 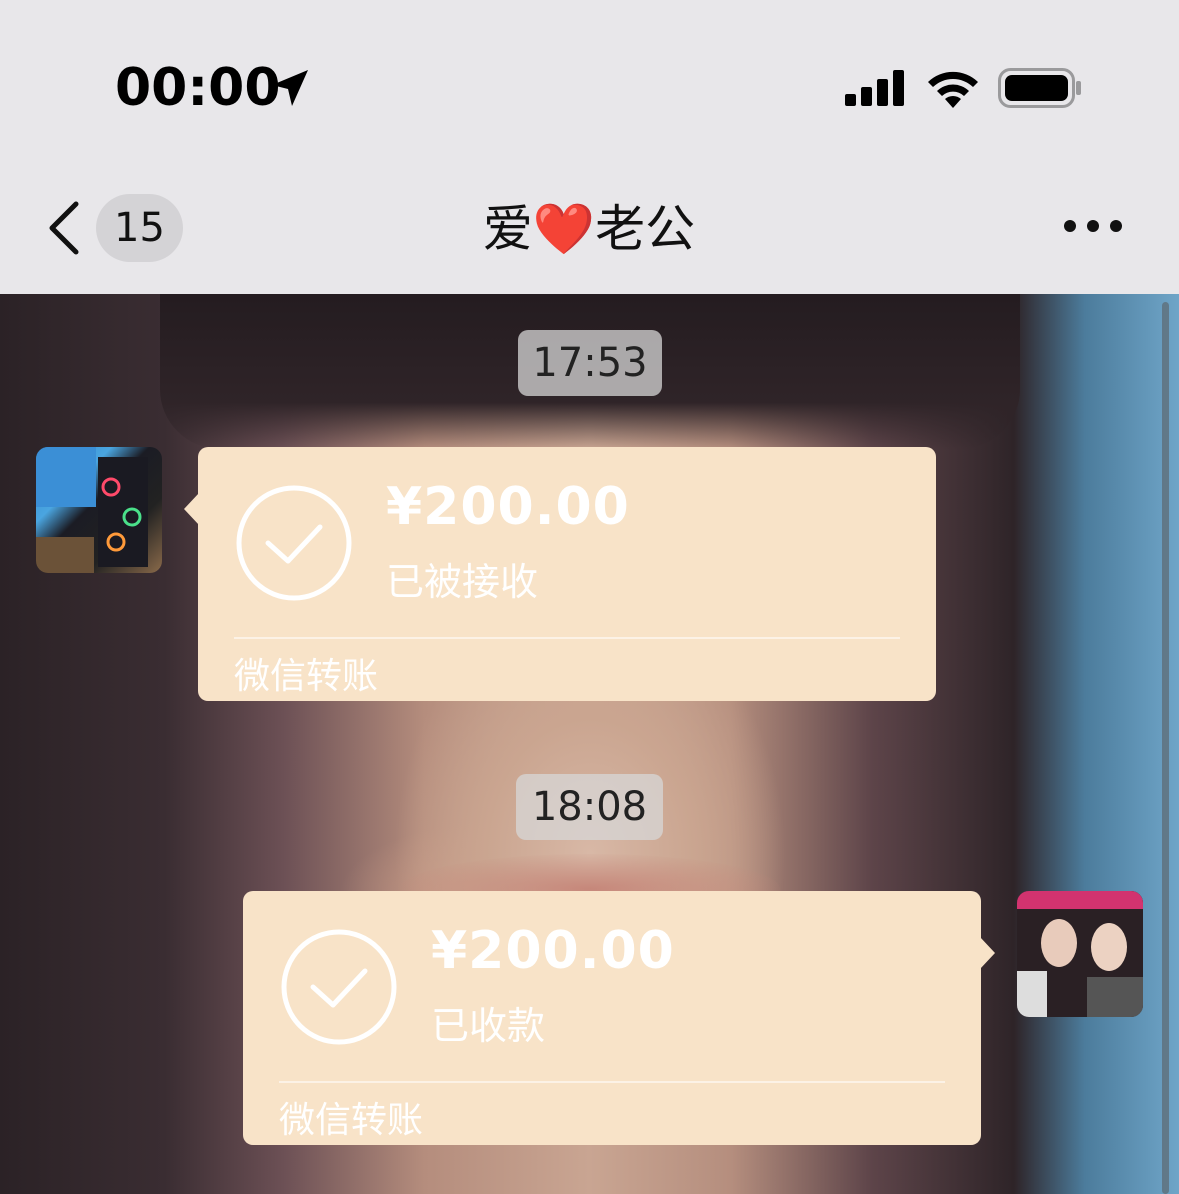 I want to click on unread-count-badge: 15, so click(x=139, y=228).